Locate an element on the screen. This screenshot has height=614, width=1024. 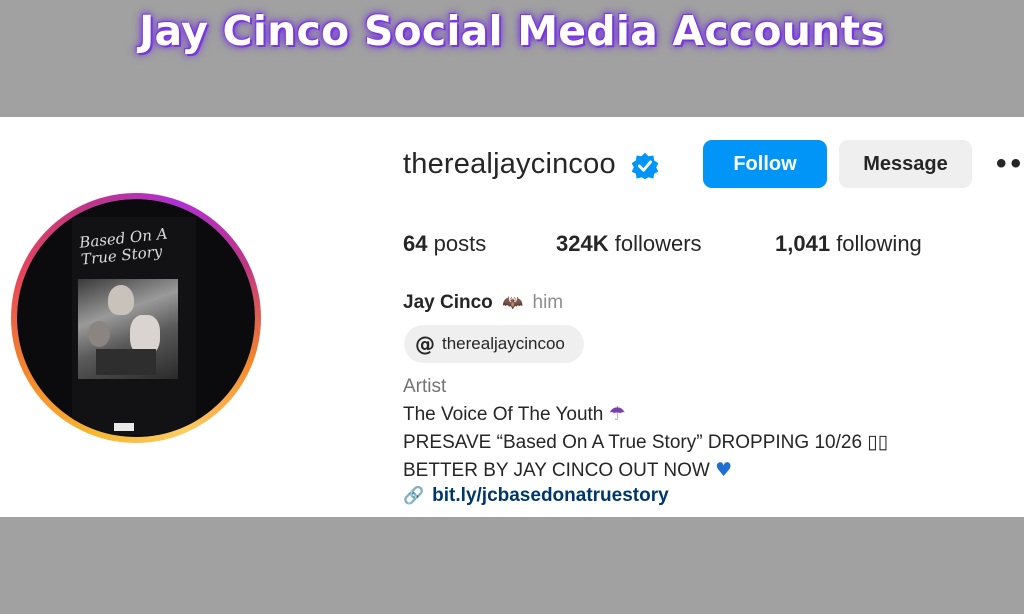
banner-title: Jay Cinco Social Media Accounts is located at coordinates (512, 31).